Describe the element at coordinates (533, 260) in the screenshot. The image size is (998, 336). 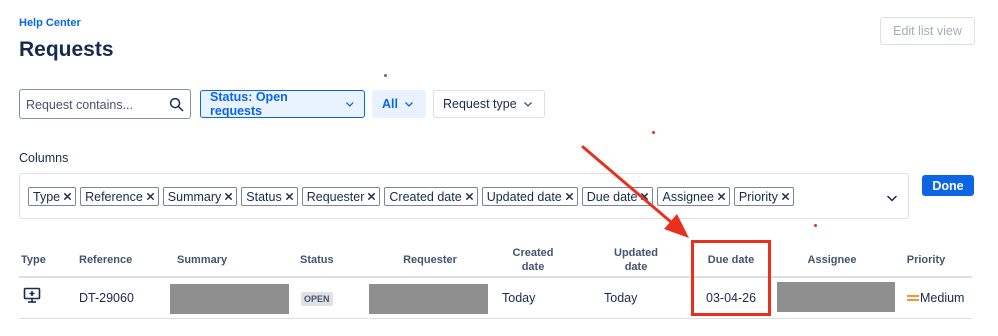
I see `column-header-created-date: Created date` at that location.